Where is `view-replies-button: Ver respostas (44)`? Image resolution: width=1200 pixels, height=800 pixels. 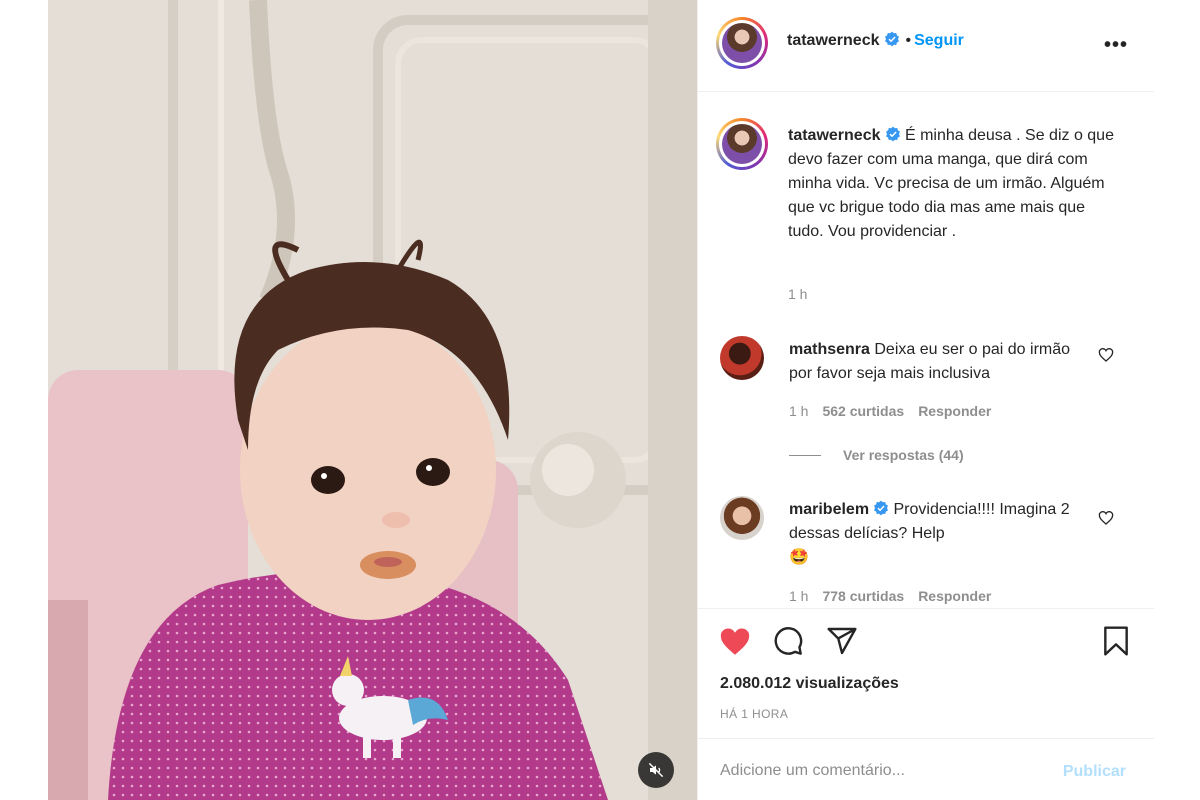
view-replies-button: Ver respostas (44) is located at coordinates (876, 455).